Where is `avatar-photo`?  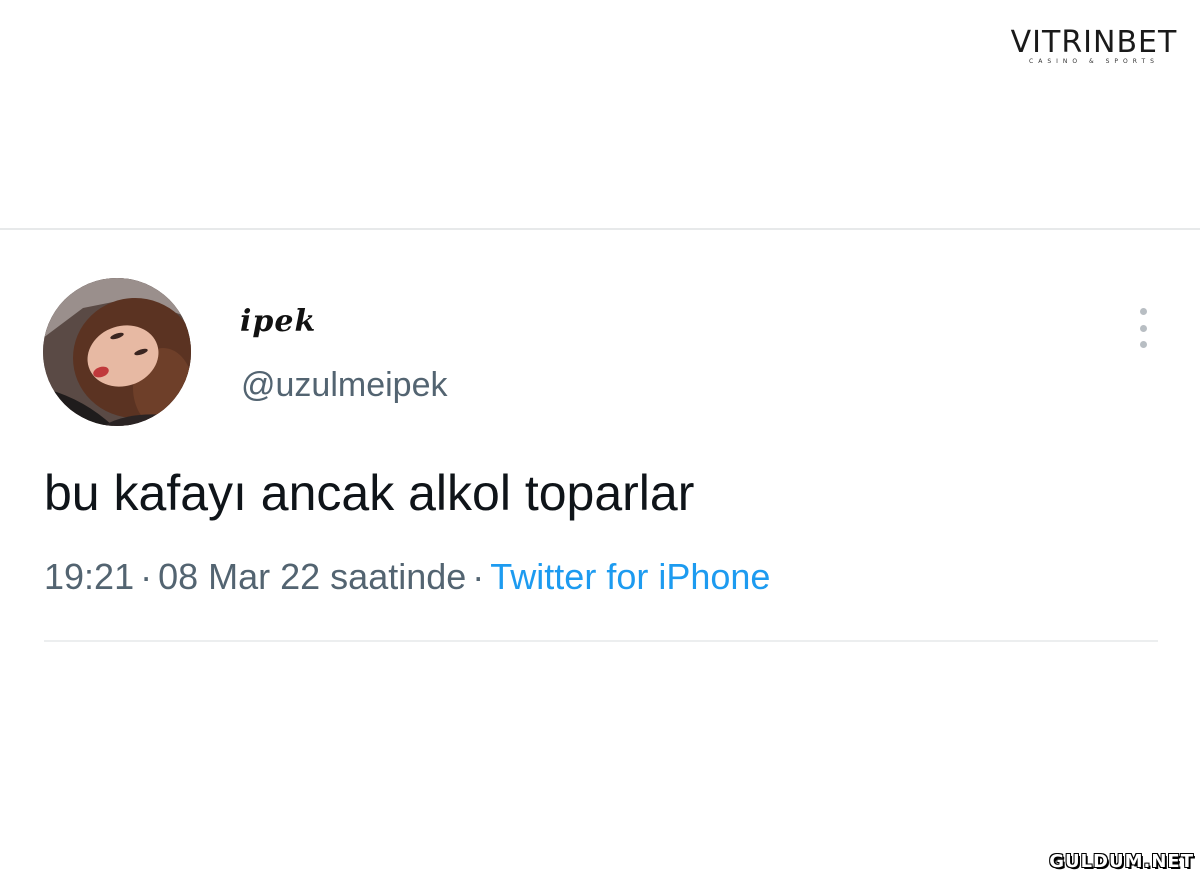
avatar-photo is located at coordinates (117, 352).